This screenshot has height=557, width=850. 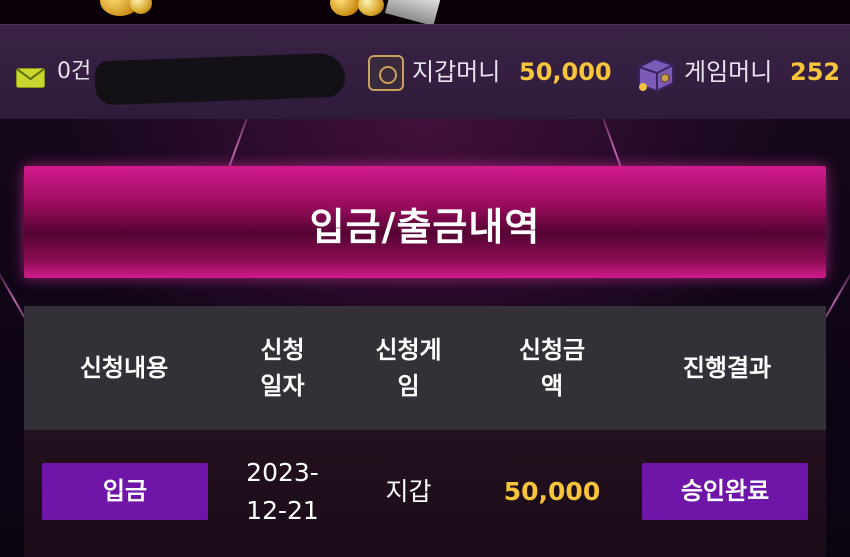 I want to click on game-money-label: 게임머니, so click(x=728, y=72).